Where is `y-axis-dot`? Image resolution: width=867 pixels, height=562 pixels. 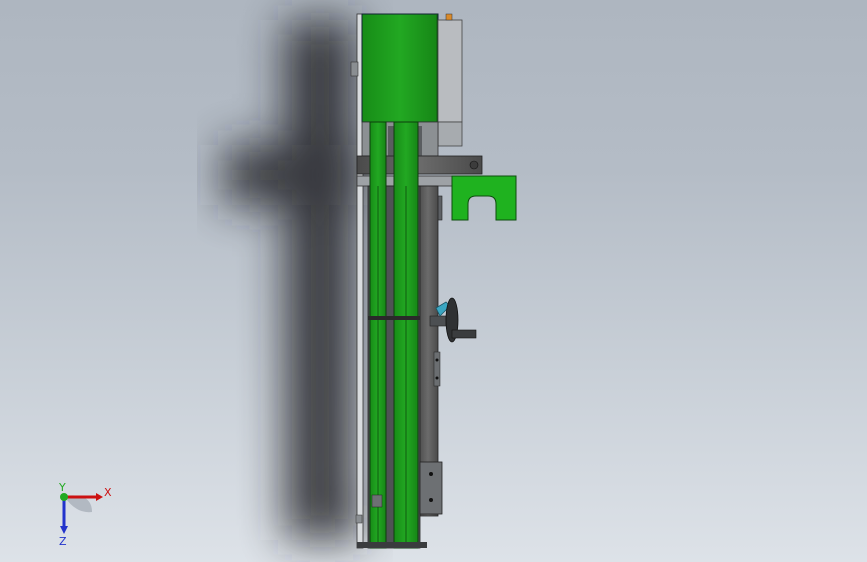
y-axis-dot is located at coordinates (64, 497).